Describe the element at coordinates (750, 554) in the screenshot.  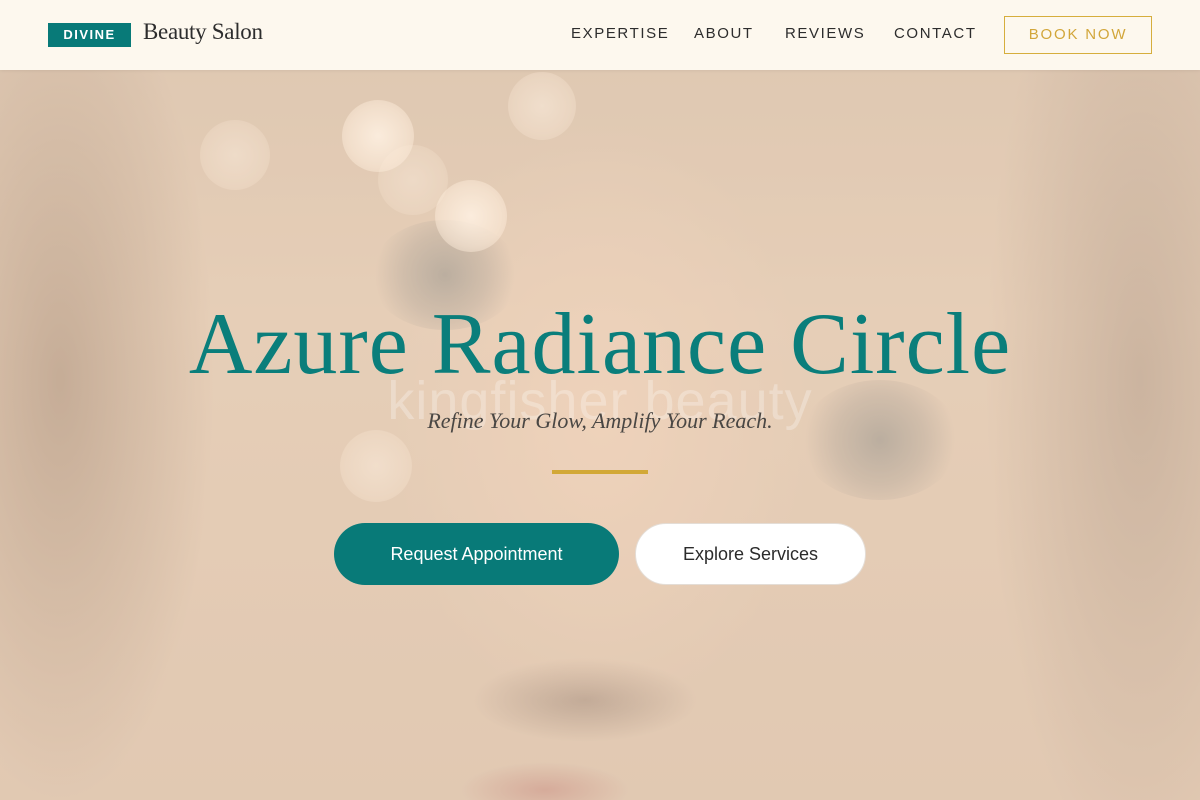
I see `explore-services-button: Explore Services` at that location.